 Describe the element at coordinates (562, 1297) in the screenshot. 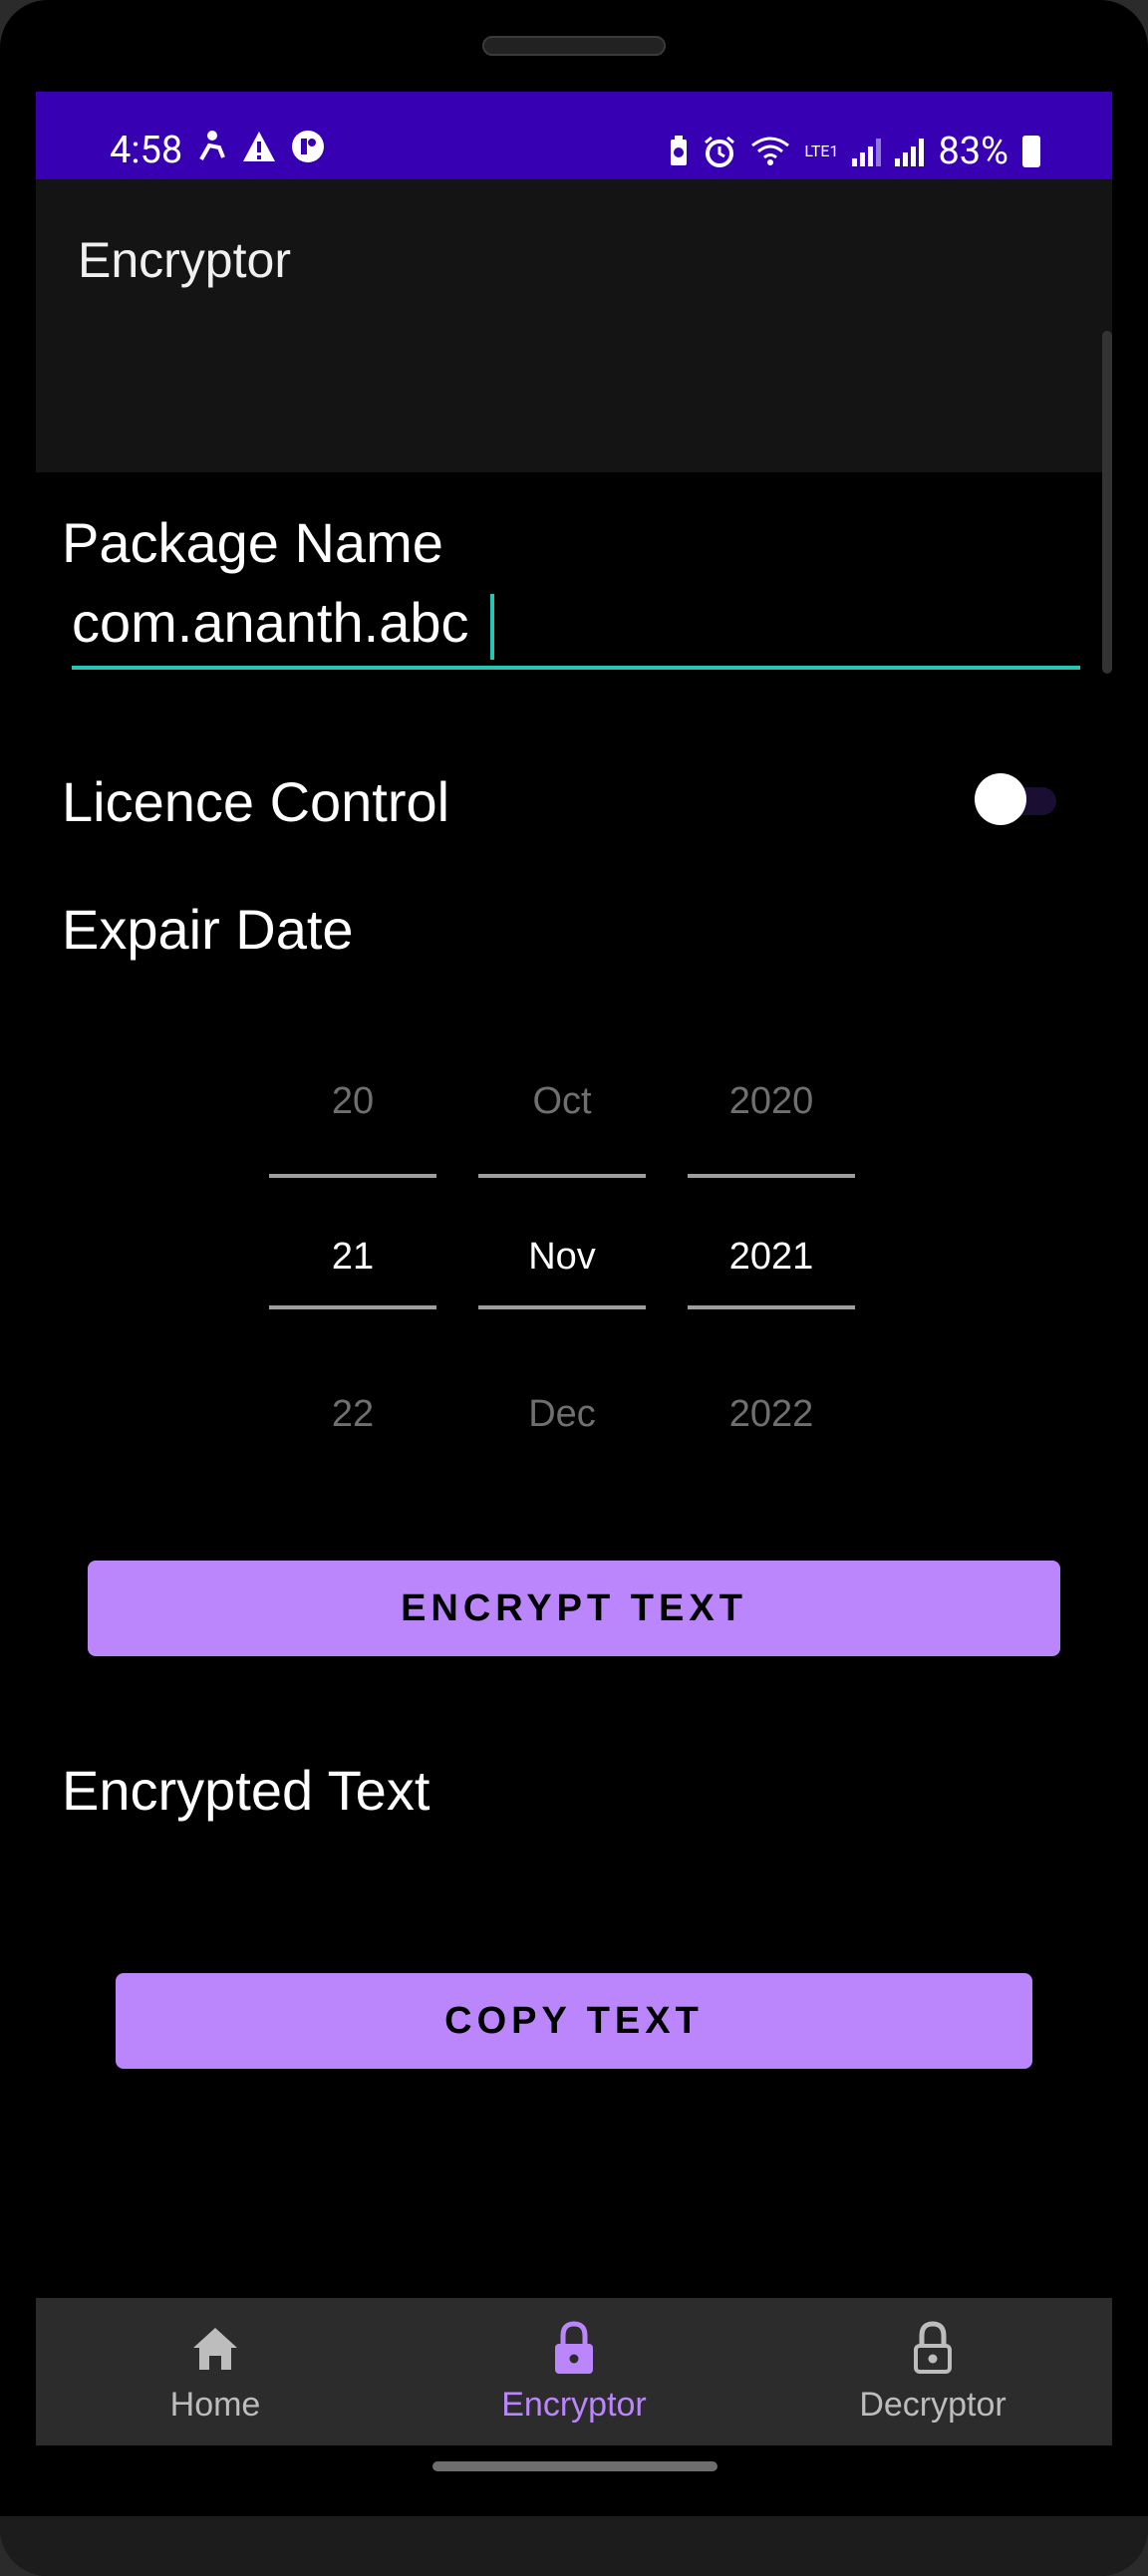

I see `month-picker: Oct Nov Dec` at that location.